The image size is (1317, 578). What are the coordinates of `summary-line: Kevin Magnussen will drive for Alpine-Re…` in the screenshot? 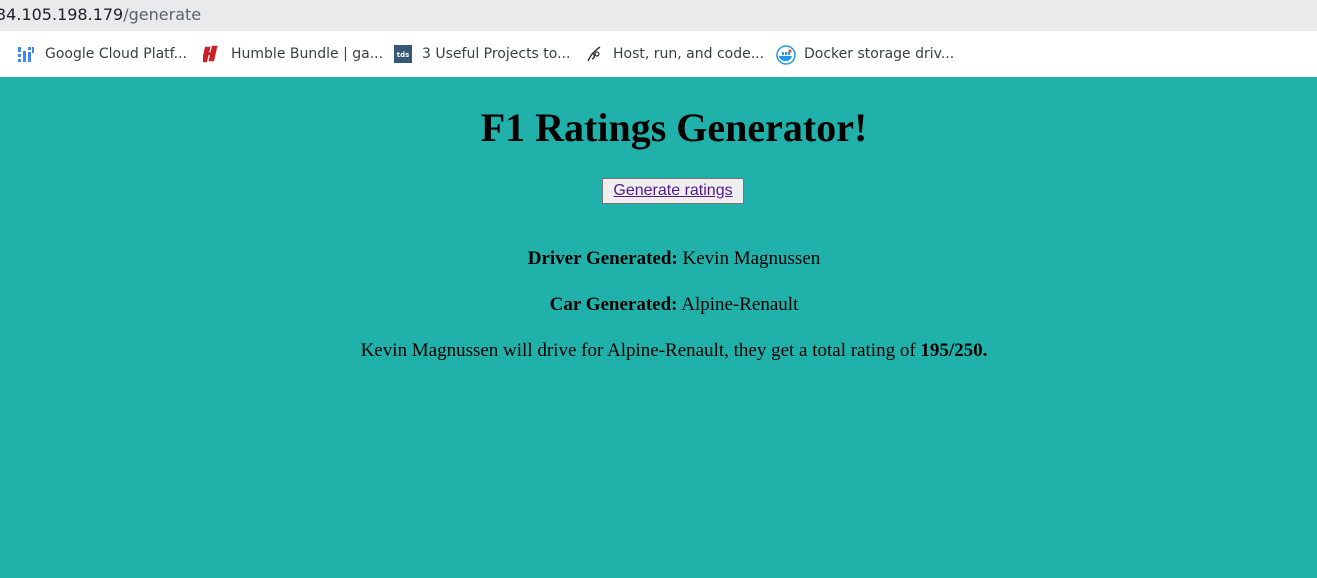 It's located at (658, 351).